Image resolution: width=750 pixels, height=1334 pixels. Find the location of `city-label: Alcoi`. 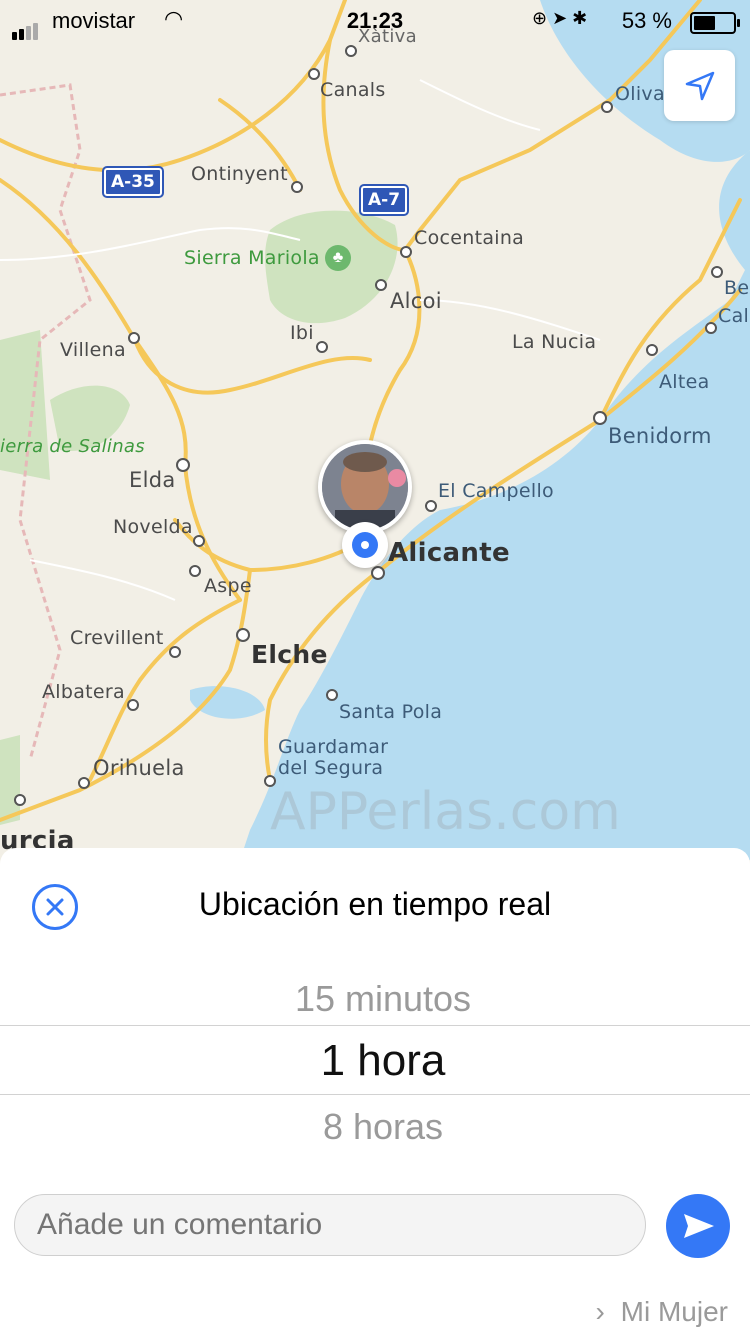

city-label: Alcoi is located at coordinates (416, 301).